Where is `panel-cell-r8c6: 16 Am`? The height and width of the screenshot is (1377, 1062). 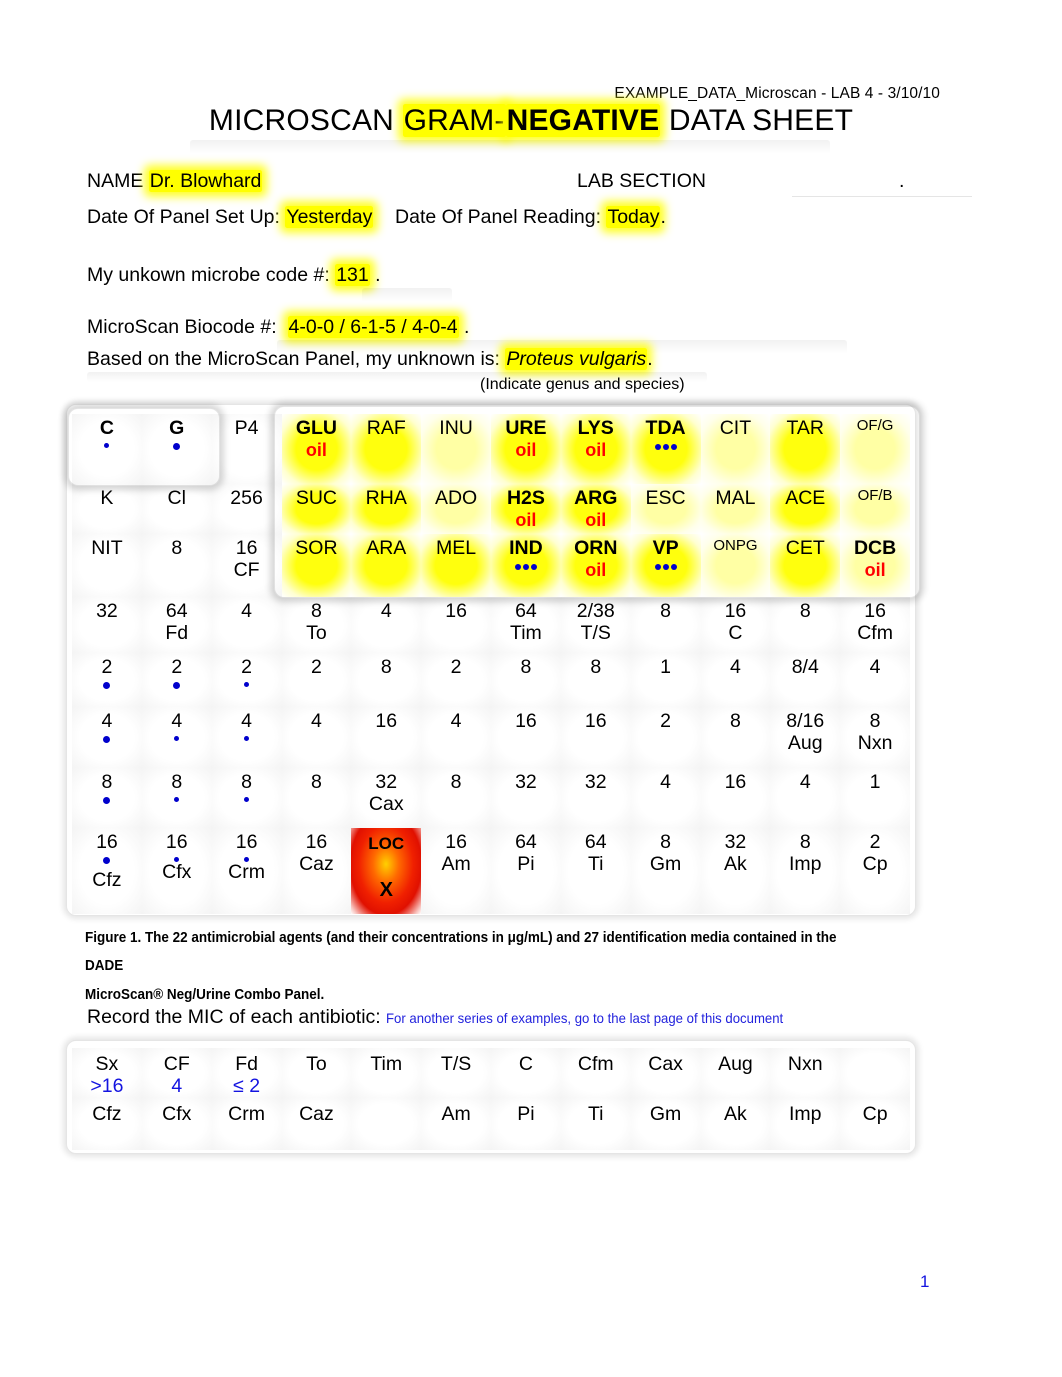 panel-cell-r8c6: 16 Am is located at coordinates (456, 871).